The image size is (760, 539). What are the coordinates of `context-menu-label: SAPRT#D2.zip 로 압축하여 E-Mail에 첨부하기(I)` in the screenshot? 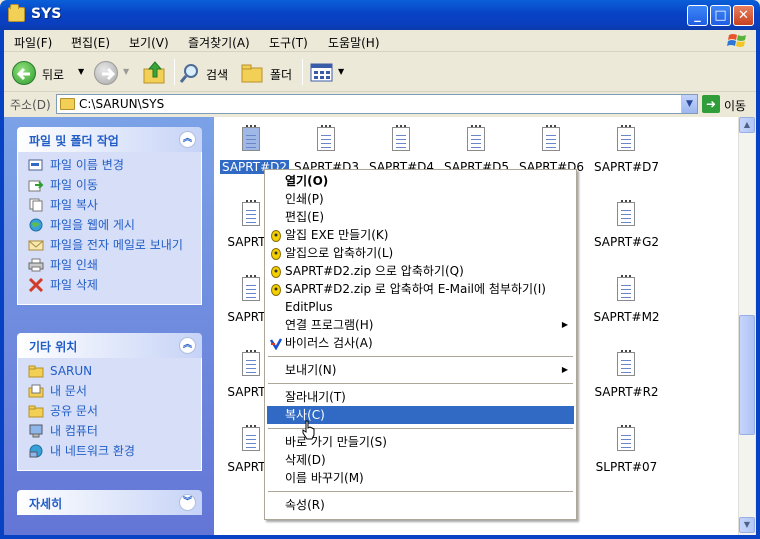 It's located at (415, 289).